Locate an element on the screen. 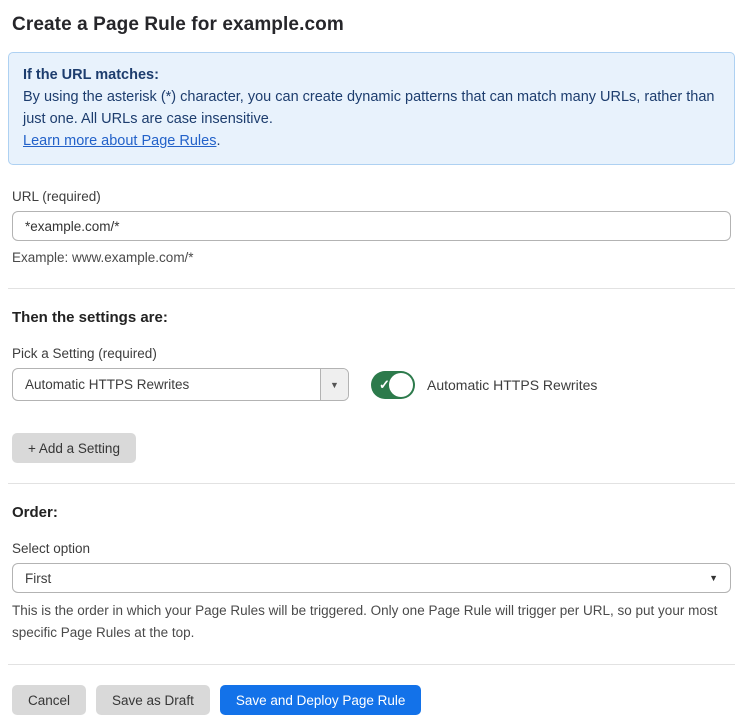 The image size is (743, 715). info-box-heading: If the URL matches: is located at coordinates (91, 75).